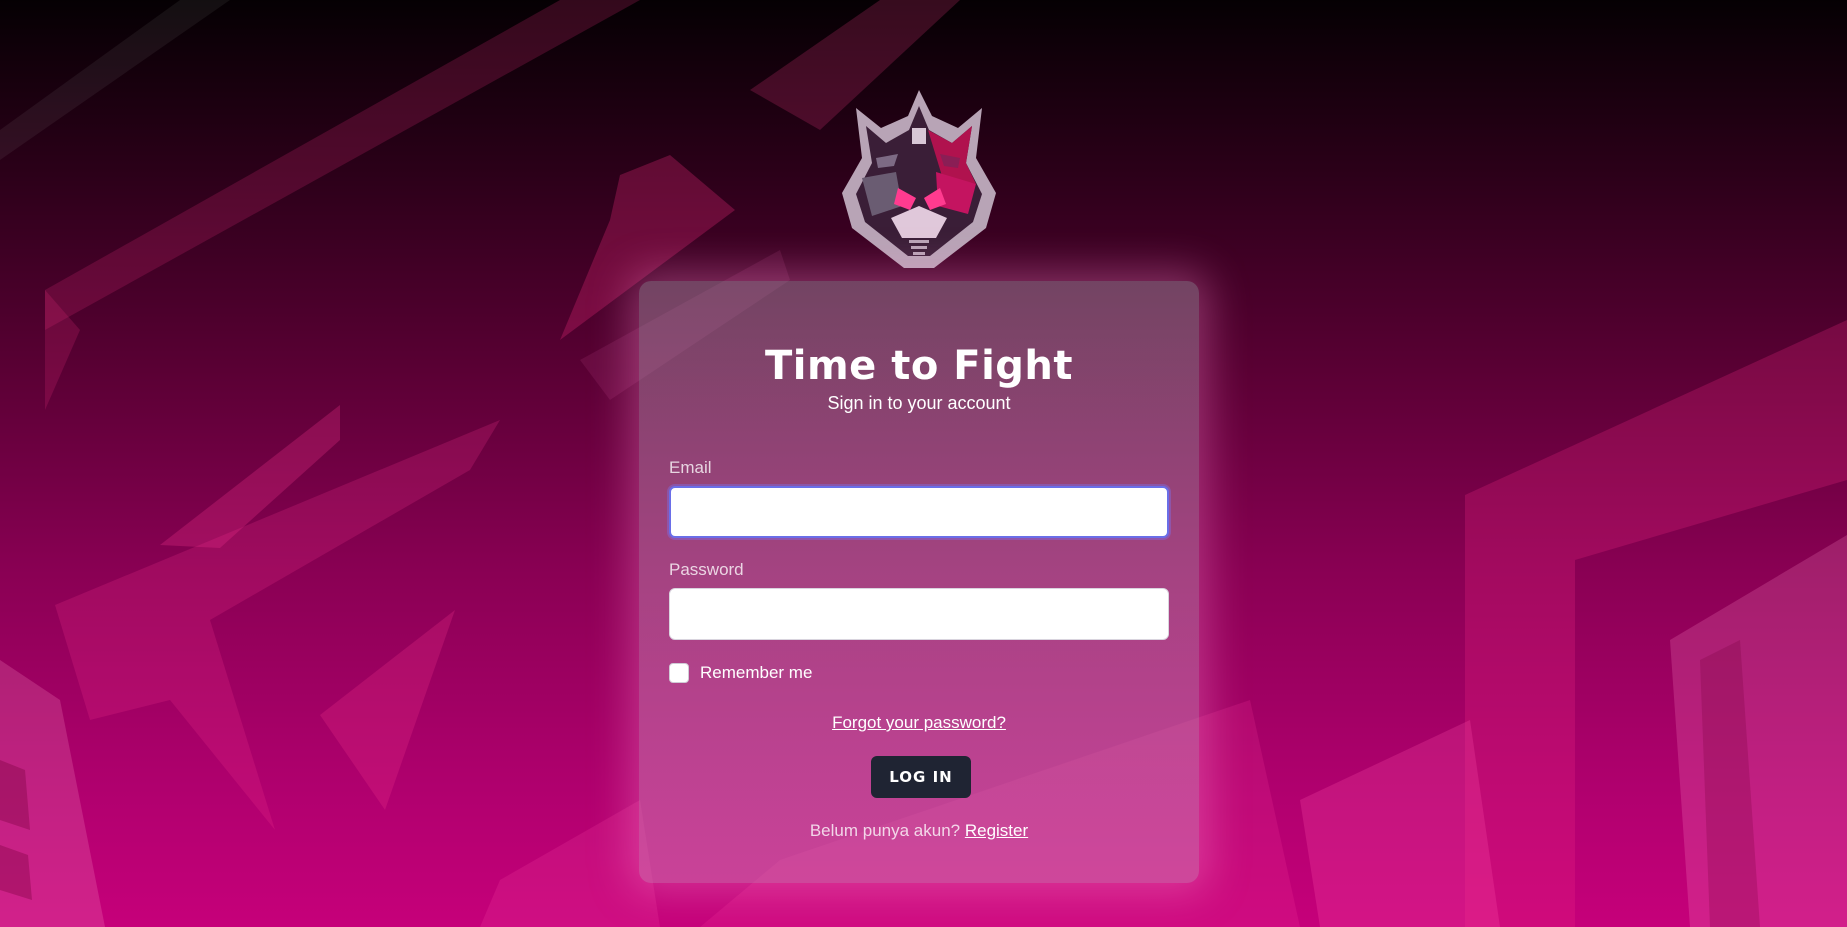  What do you see at coordinates (919, 512) in the screenshot?
I see `email-field` at bounding box center [919, 512].